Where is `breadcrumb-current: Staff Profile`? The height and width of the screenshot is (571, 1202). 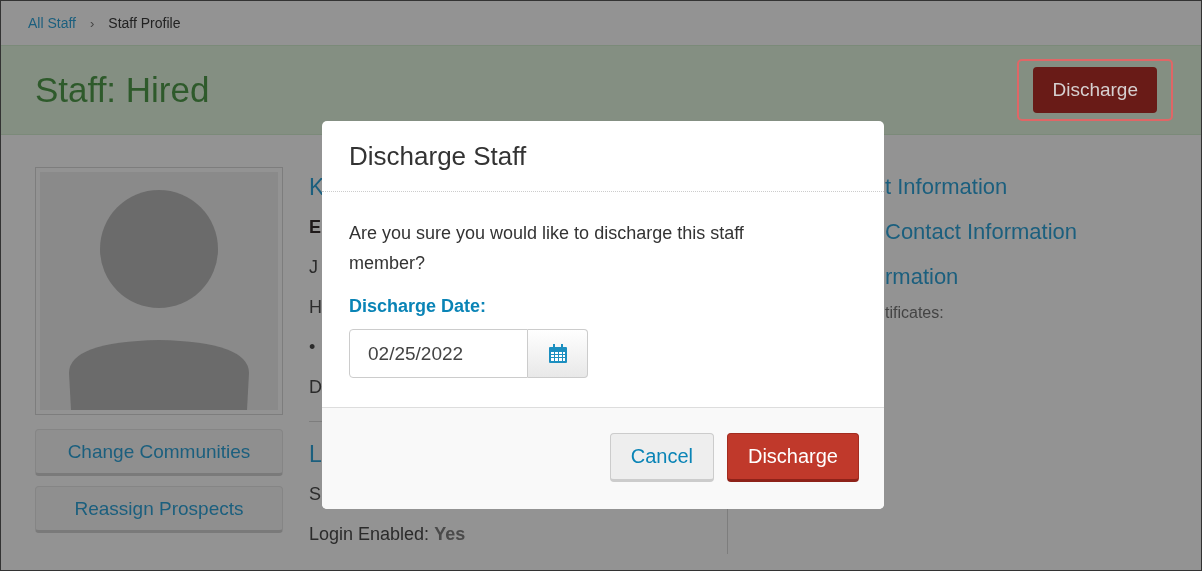 breadcrumb-current: Staff Profile is located at coordinates (144, 23).